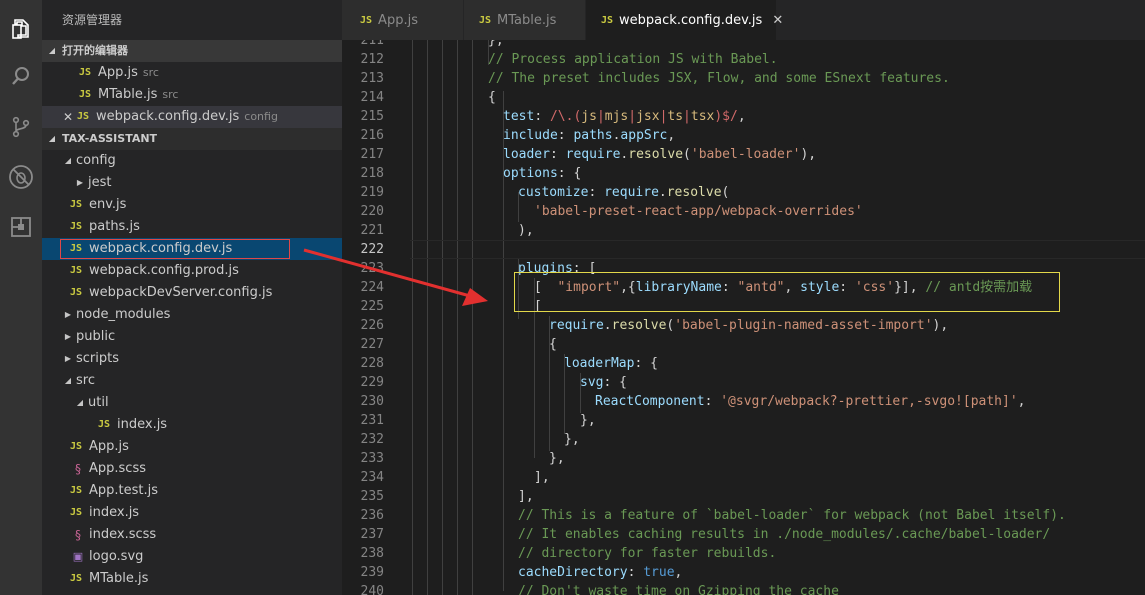  I want to click on tree-file: JS App.test.js, so click(192, 491).